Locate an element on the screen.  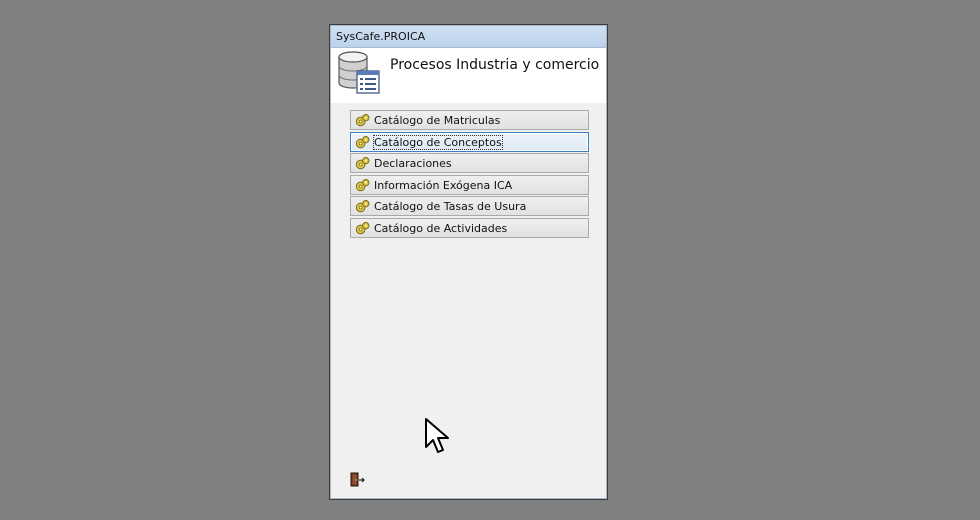
menu-button-catalogo-tasas-usura: Catálogo de Tasas de Usura is located at coordinates (469, 206).